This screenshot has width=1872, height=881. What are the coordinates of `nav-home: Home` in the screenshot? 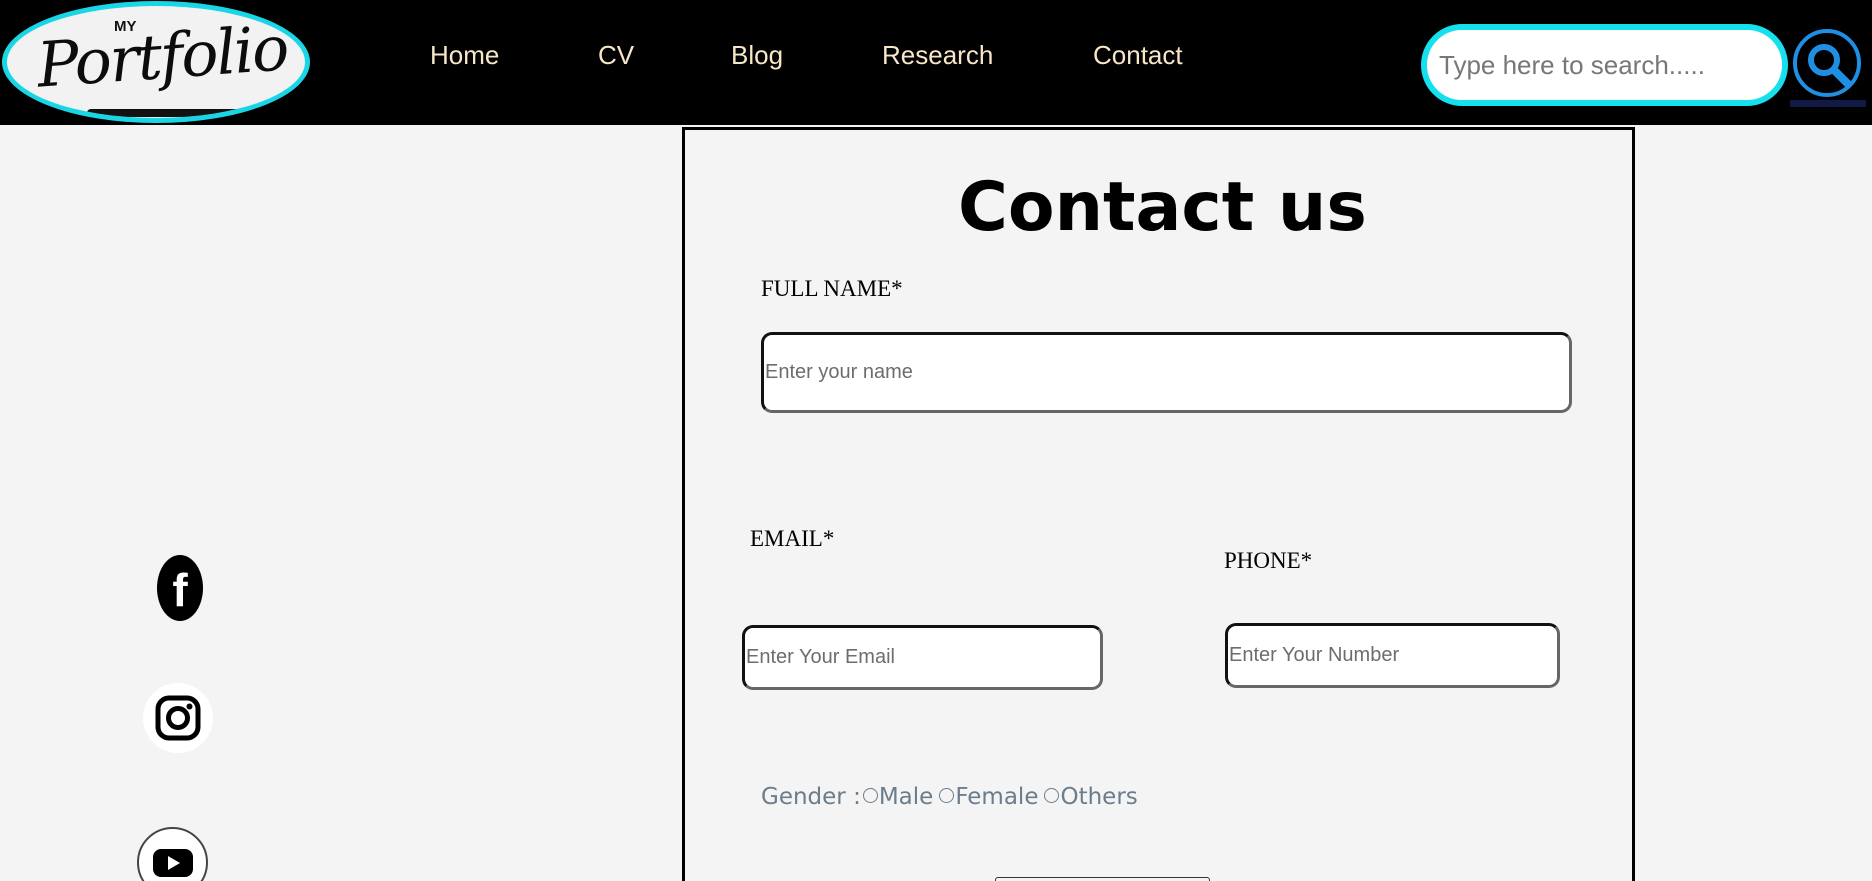 It's located at (464, 55).